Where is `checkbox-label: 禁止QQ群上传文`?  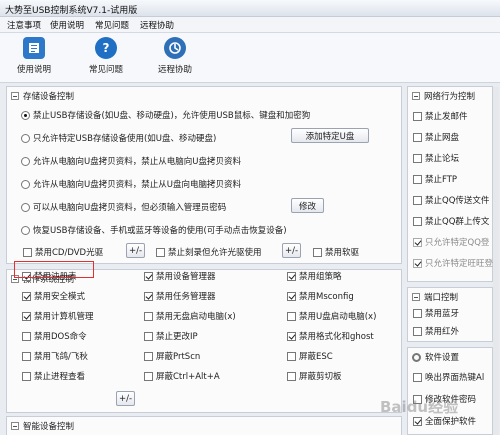 checkbox-label: 禁止QQ群上传文 is located at coordinates (457, 222).